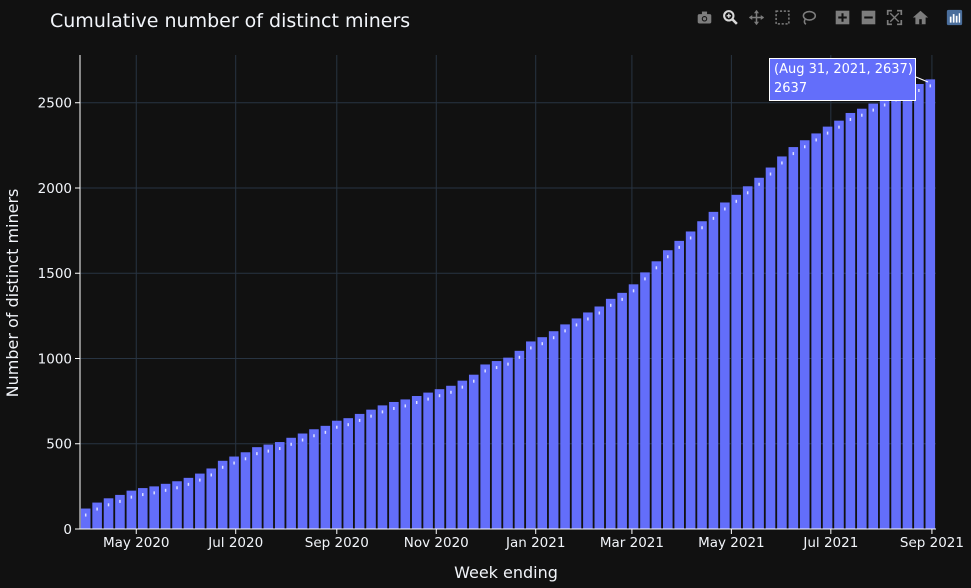 This screenshot has width=971, height=588. I want to click on chart-title: Cumulative number of distinct miners, so click(230, 21).